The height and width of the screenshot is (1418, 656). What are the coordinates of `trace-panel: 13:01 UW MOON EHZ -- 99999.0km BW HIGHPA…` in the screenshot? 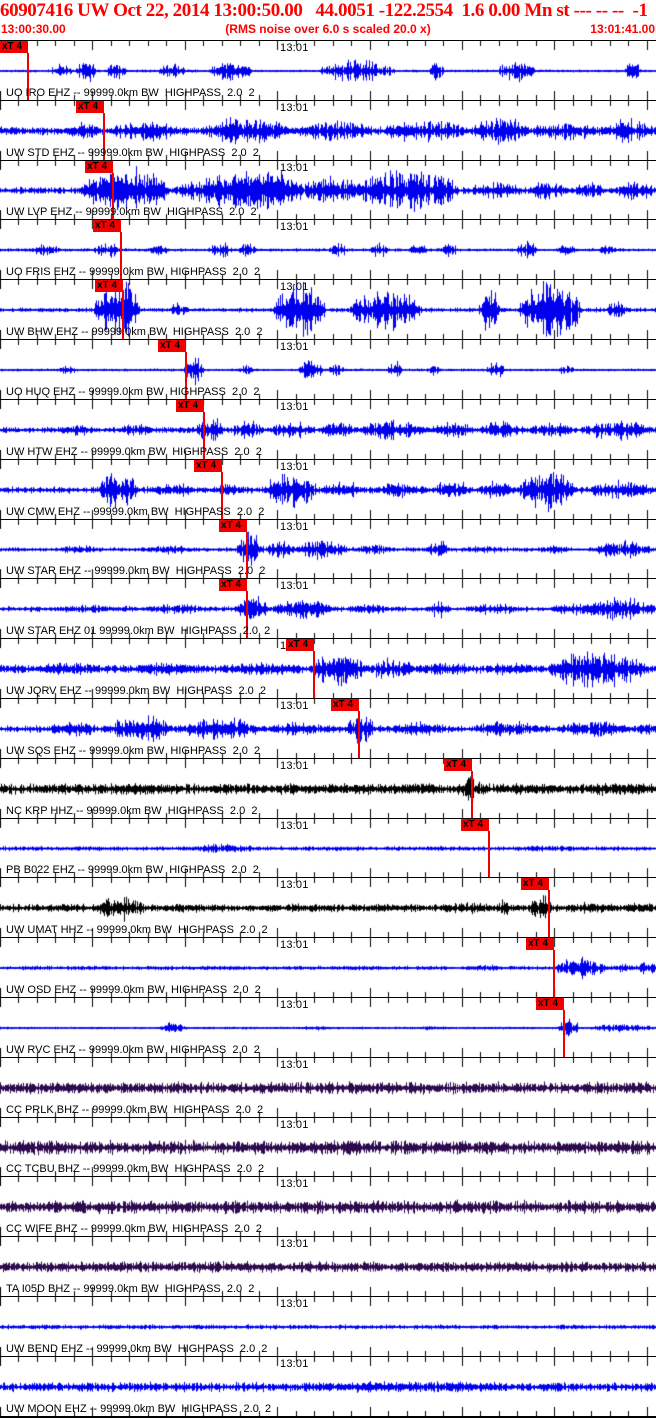 It's located at (328, 1385).